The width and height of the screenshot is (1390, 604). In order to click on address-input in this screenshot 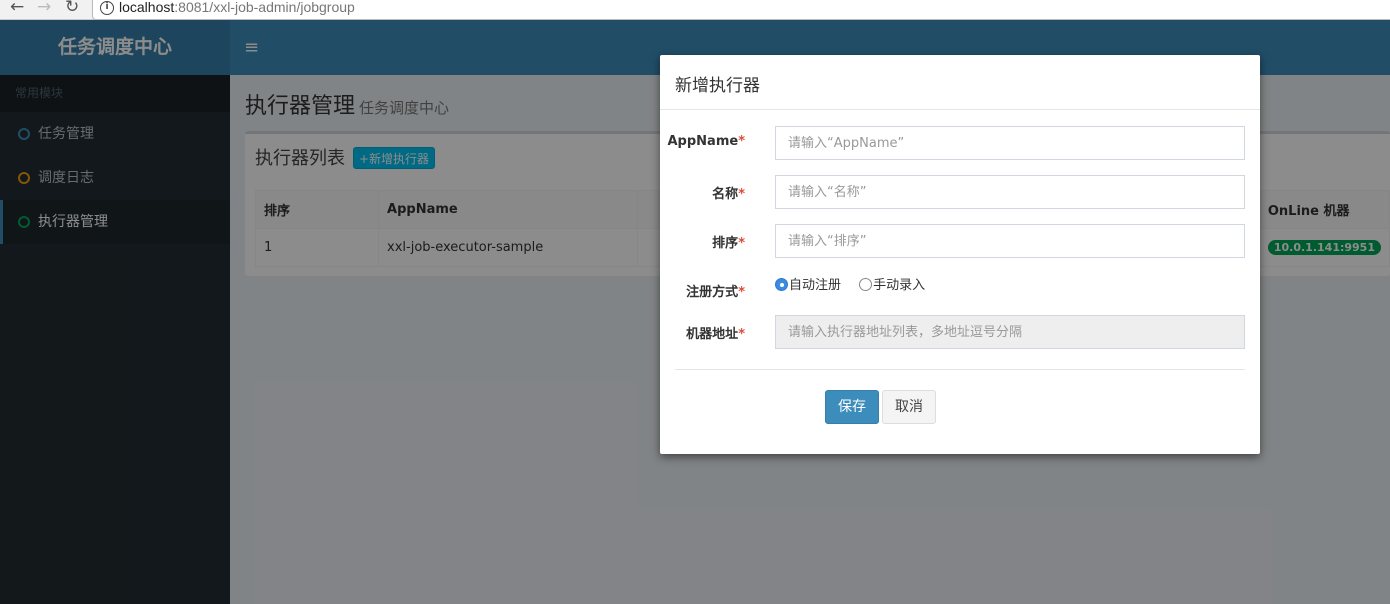, I will do `click(1010, 332)`.